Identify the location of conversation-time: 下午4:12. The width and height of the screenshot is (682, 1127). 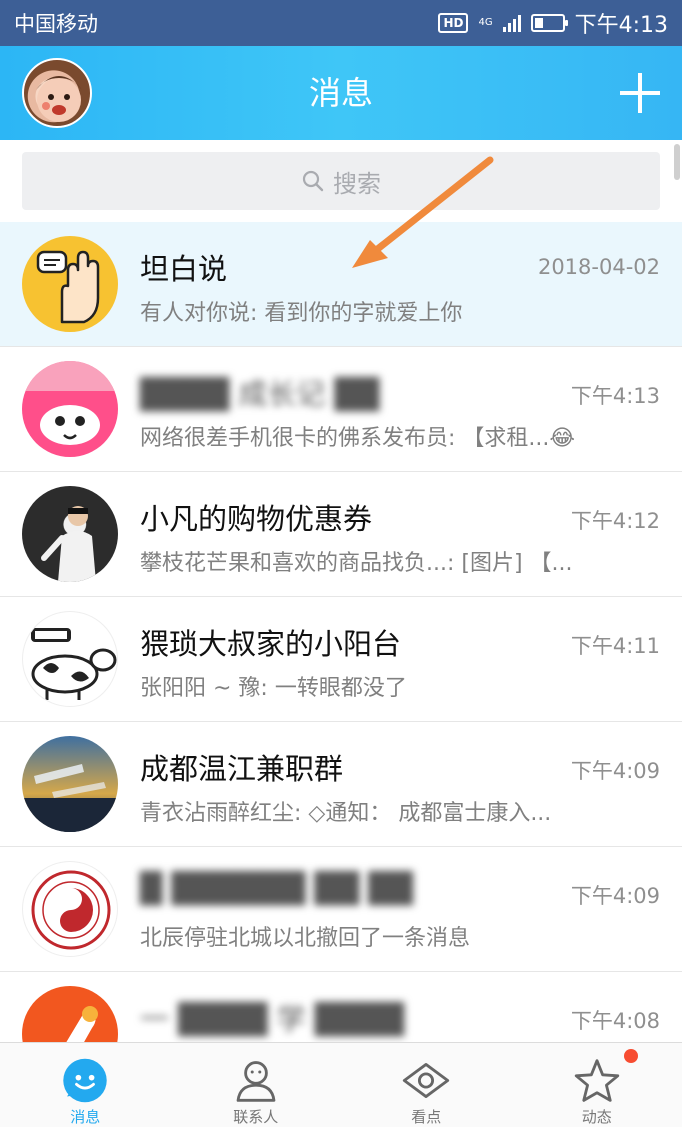
(615, 521).